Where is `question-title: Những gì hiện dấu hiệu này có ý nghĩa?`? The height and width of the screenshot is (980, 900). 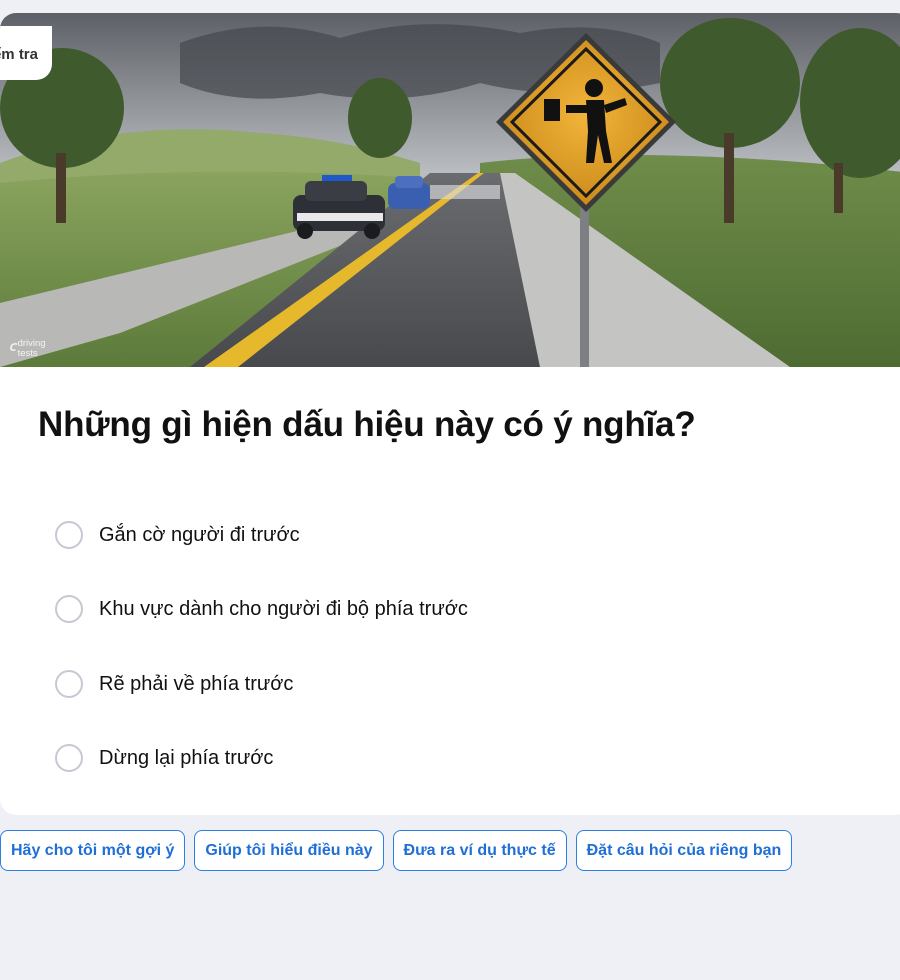
question-title: Những gì hiện dấu hiệu này có ý nghĩa? is located at coordinates (367, 424).